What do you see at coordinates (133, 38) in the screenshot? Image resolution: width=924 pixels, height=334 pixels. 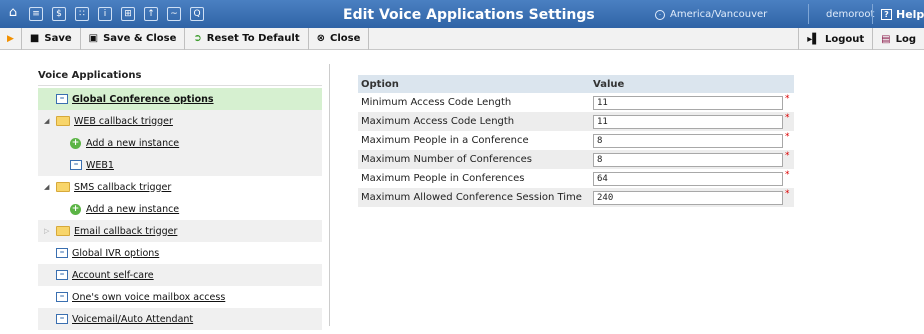 I see `save-close-button: ▣ Save & Close` at bounding box center [133, 38].